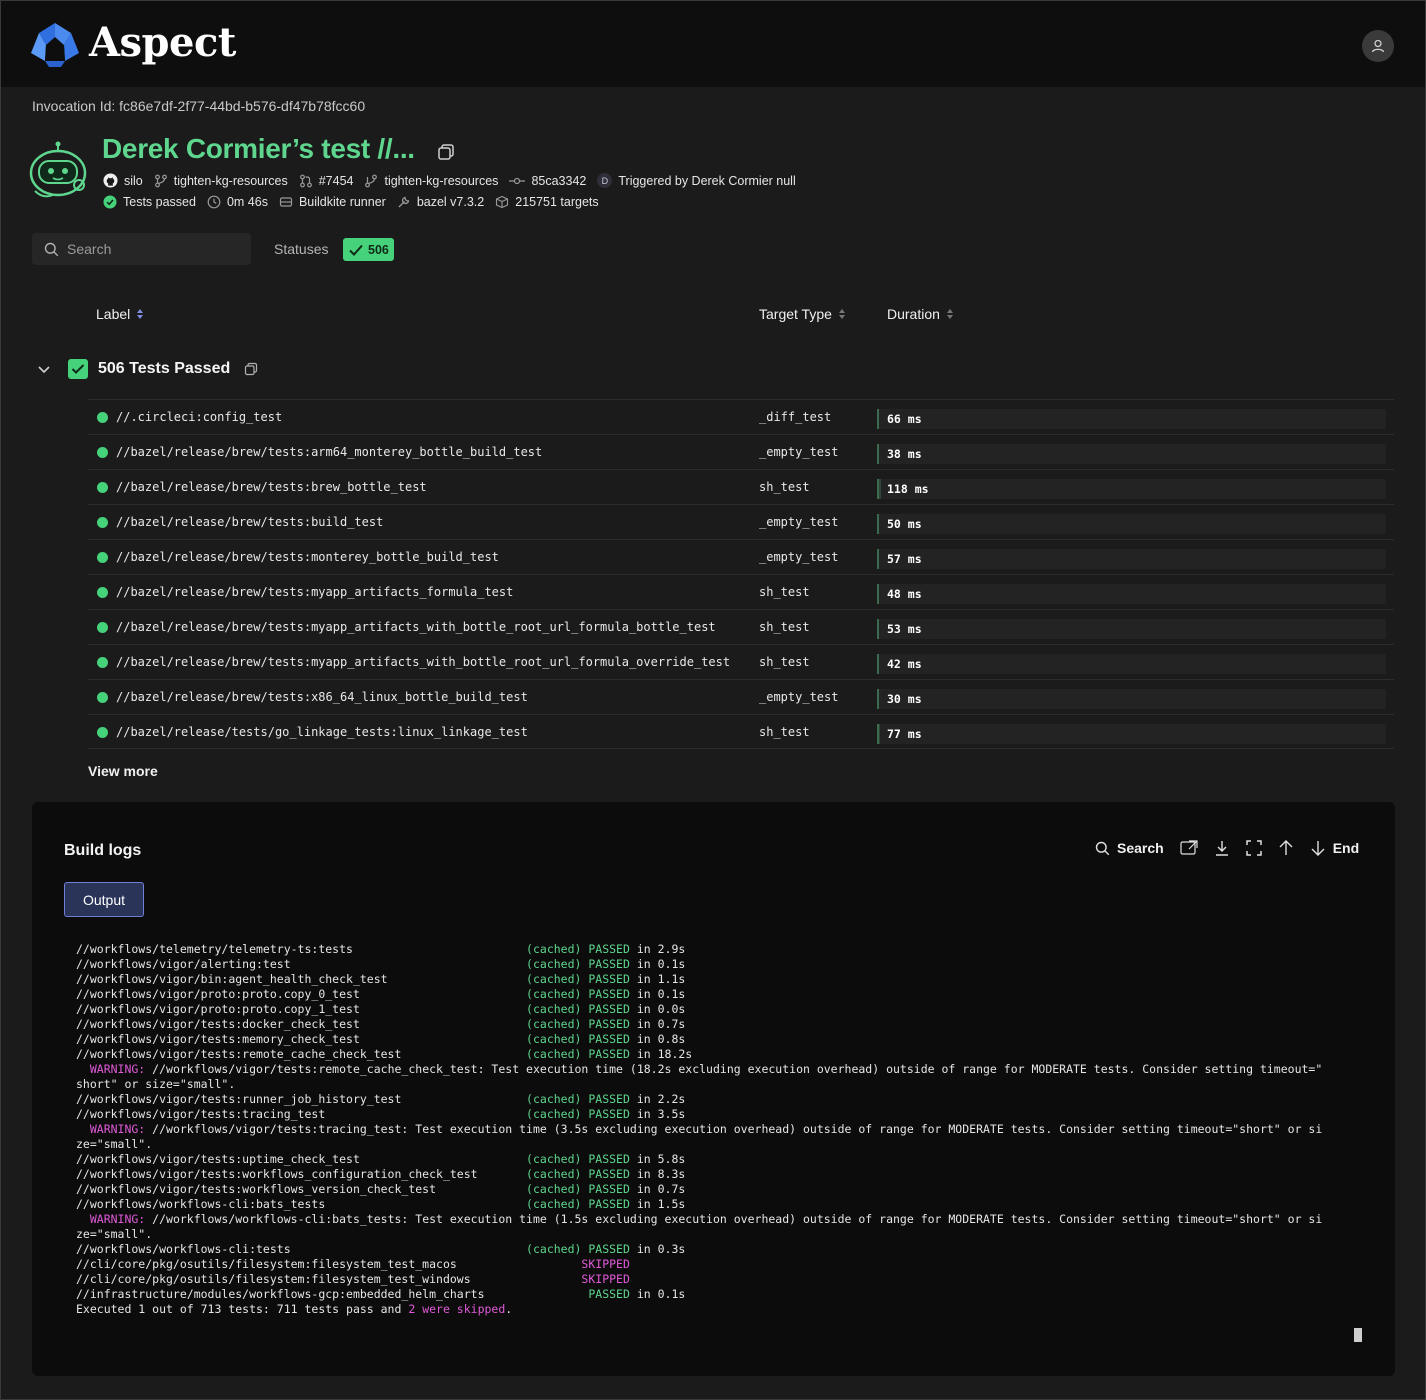  I want to click on chevron-down-icon, so click(44, 369).